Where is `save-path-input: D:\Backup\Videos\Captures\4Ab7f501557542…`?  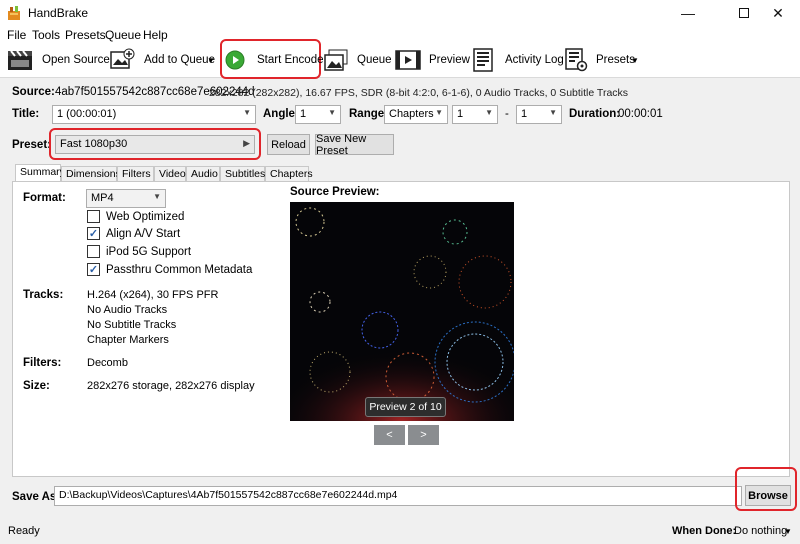
save-path-input: D:\Backup\Videos\Captures\4Ab7f501557542… is located at coordinates (398, 496).